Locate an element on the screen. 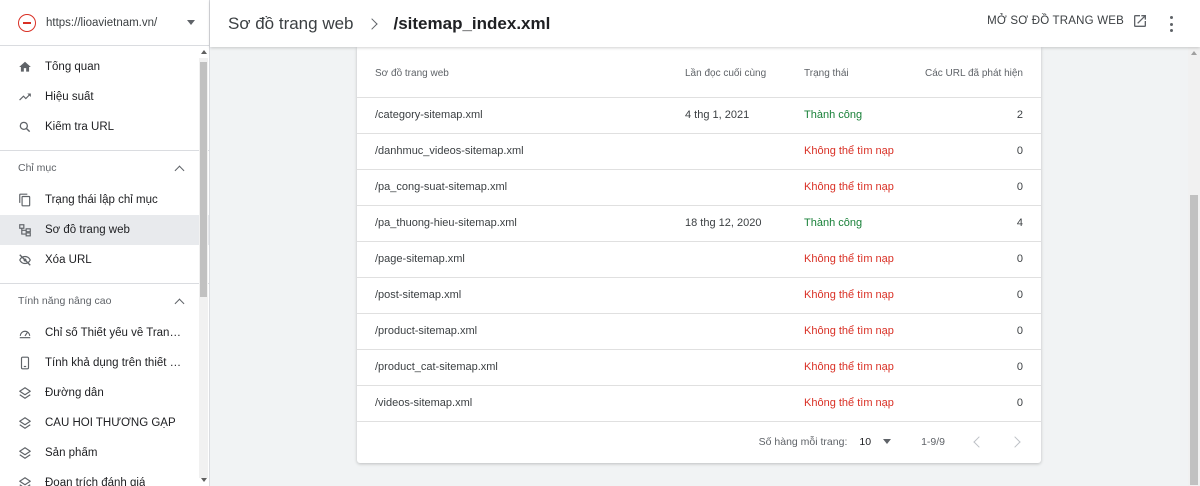  sidebar-item-label: Sơ đồ trang web is located at coordinates (87, 230).